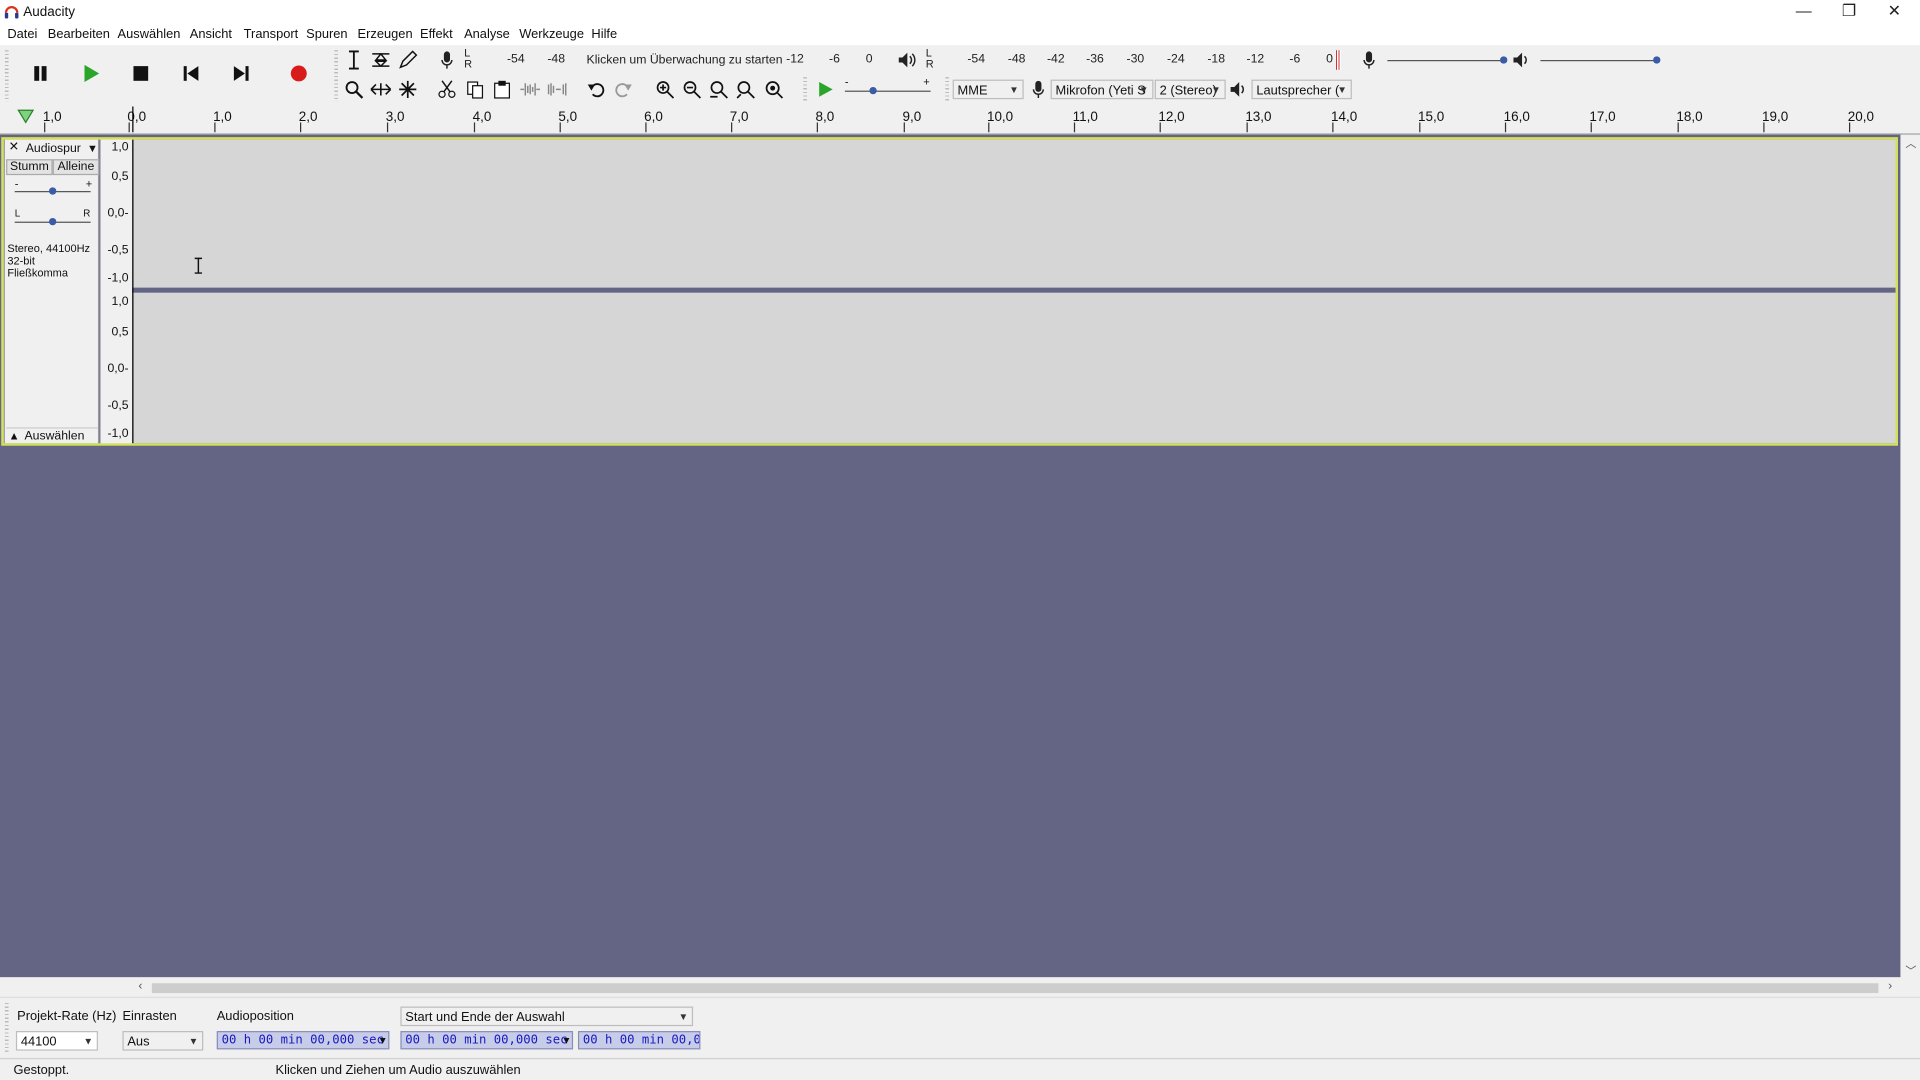 This screenshot has height=1080, width=1920. I want to click on pan-slider: L R, so click(52, 218).